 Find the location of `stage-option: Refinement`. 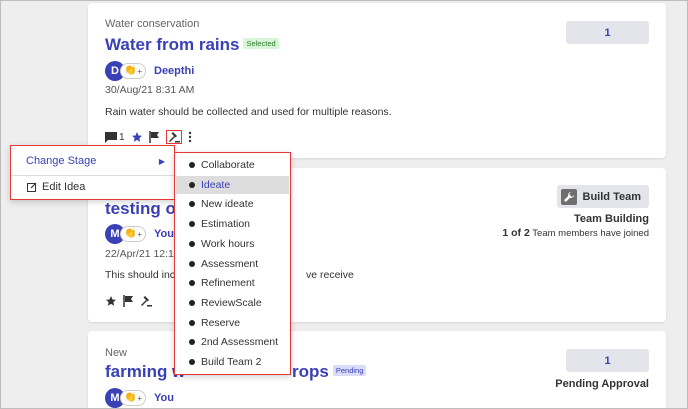

stage-option: Refinement is located at coordinates (232, 283).